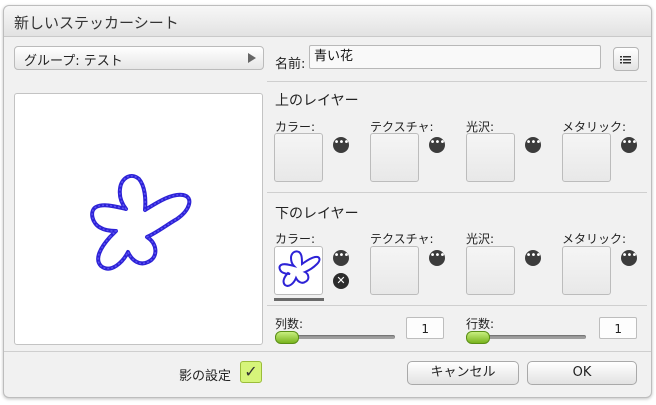 The width and height of the screenshot is (656, 405). I want to click on upper-gloss-more-icon: •••, so click(533, 145).